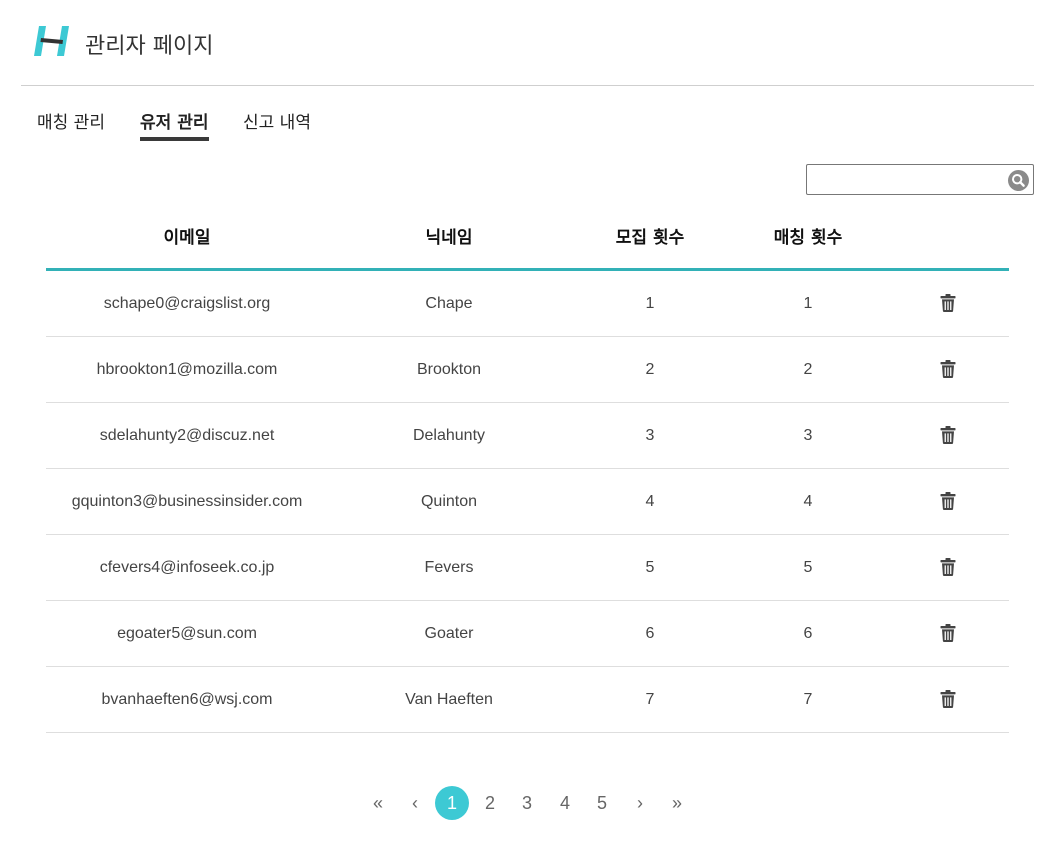 Image resolution: width=1059 pixels, height=857 pixels. I want to click on column-header-email: 이메일, so click(187, 238).